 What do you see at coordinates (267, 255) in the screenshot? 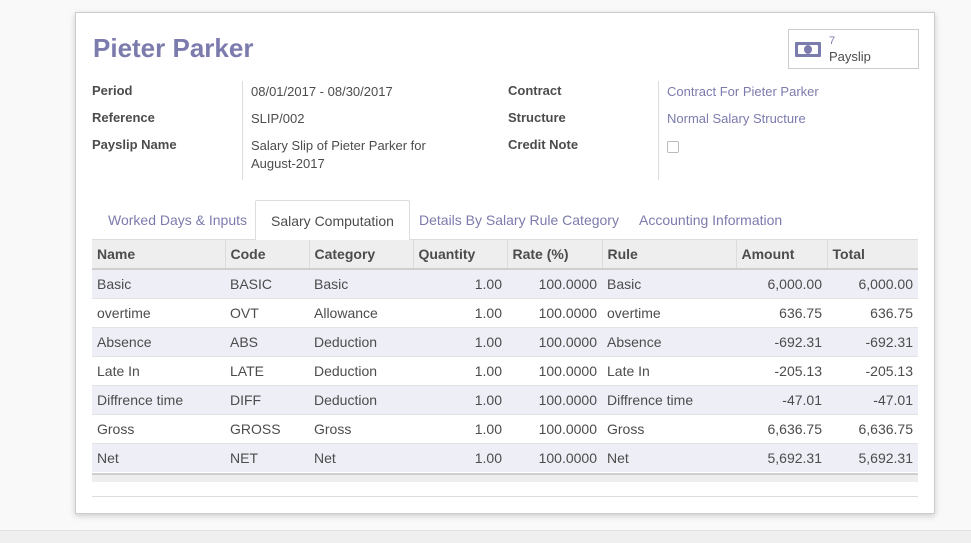
I see `column-header-code: Code` at bounding box center [267, 255].